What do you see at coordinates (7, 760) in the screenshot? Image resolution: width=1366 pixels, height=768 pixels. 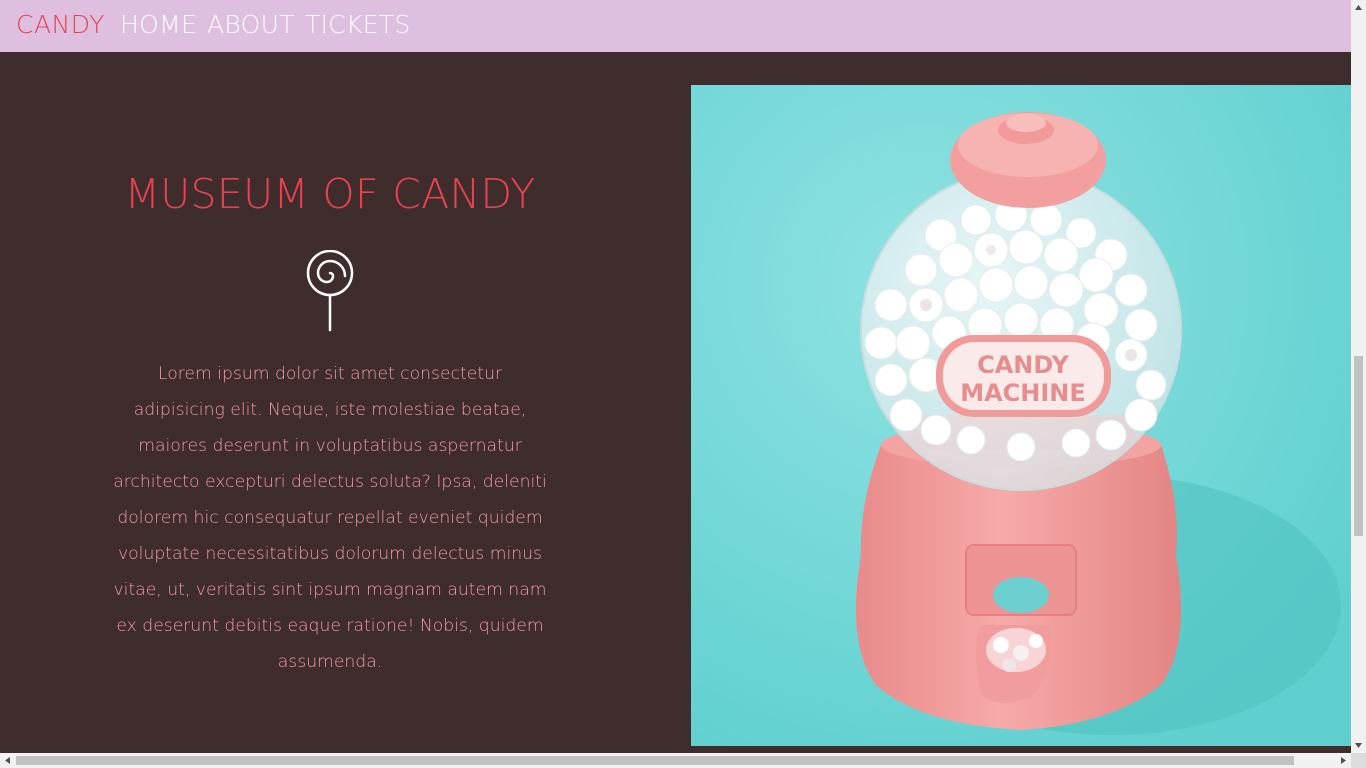 I see `scroll-left-arrow-icon` at bounding box center [7, 760].